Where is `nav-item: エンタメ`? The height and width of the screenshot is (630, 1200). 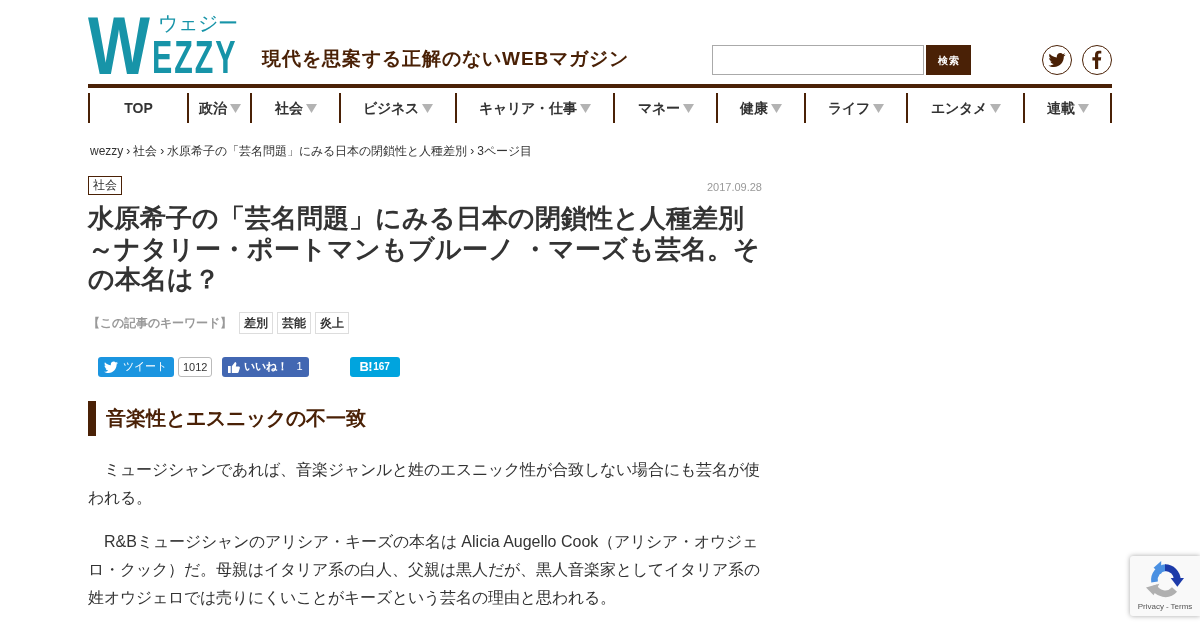 nav-item: エンタメ is located at coordinates (964, 108).